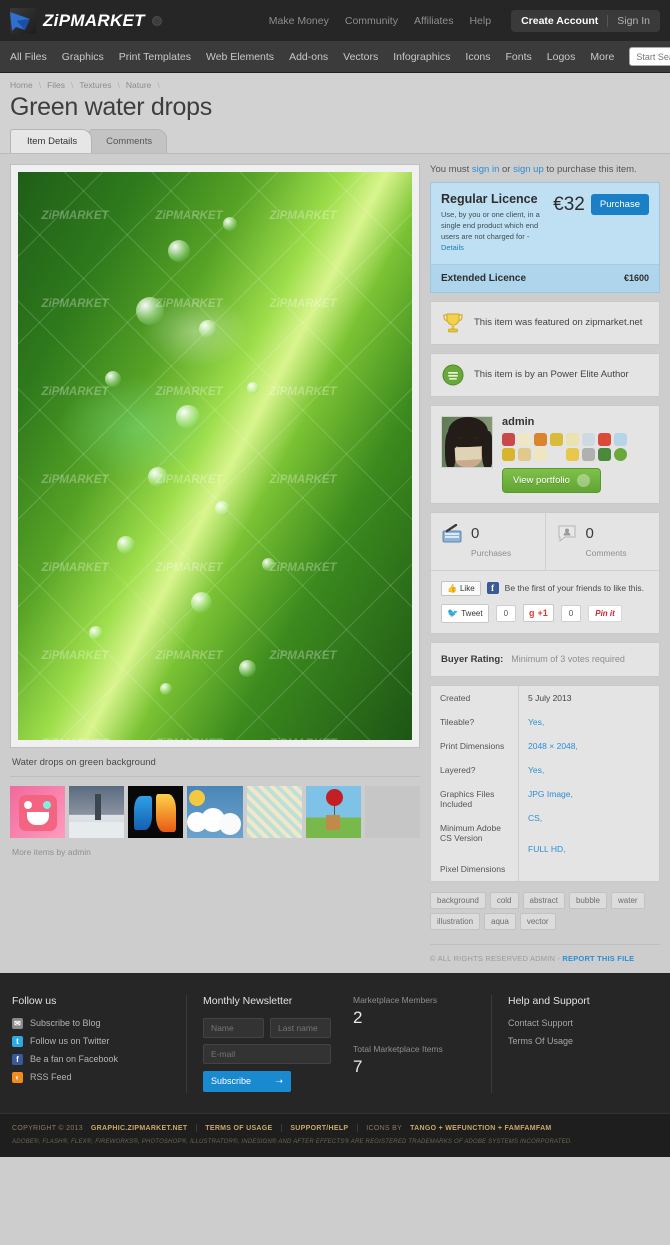 Image resolution: width=670 pixels, height=1245 pixels. I want to click on google-plus-button: g +1, so click(538, 613).